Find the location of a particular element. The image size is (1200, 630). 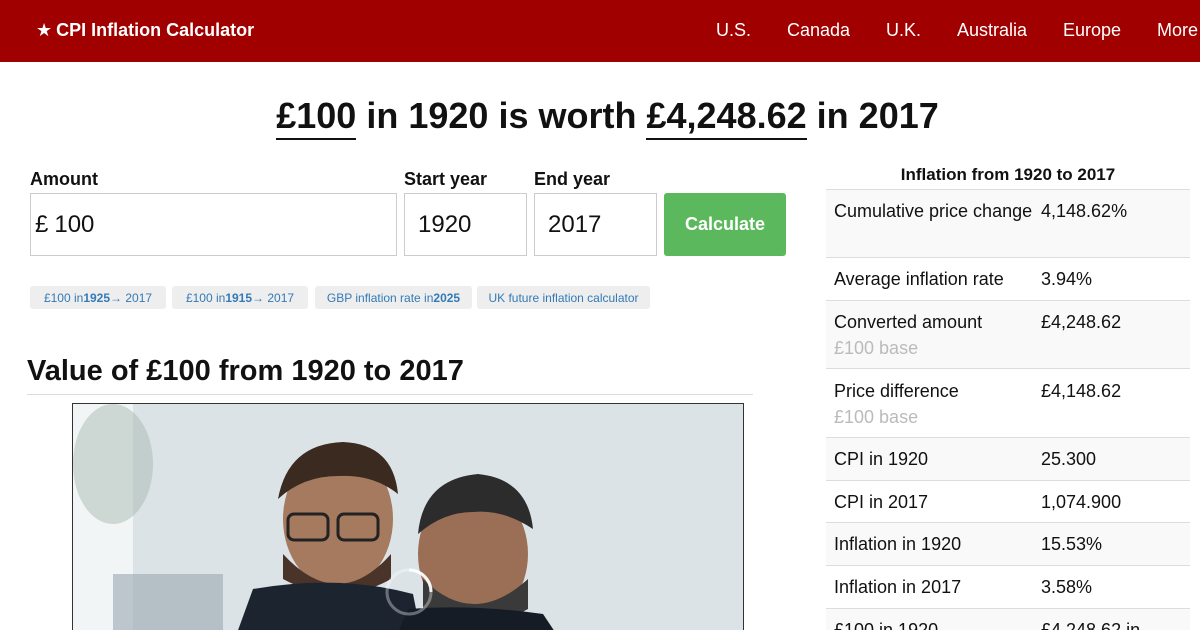

end-year-label: End year is located at coordinates (572, 179).